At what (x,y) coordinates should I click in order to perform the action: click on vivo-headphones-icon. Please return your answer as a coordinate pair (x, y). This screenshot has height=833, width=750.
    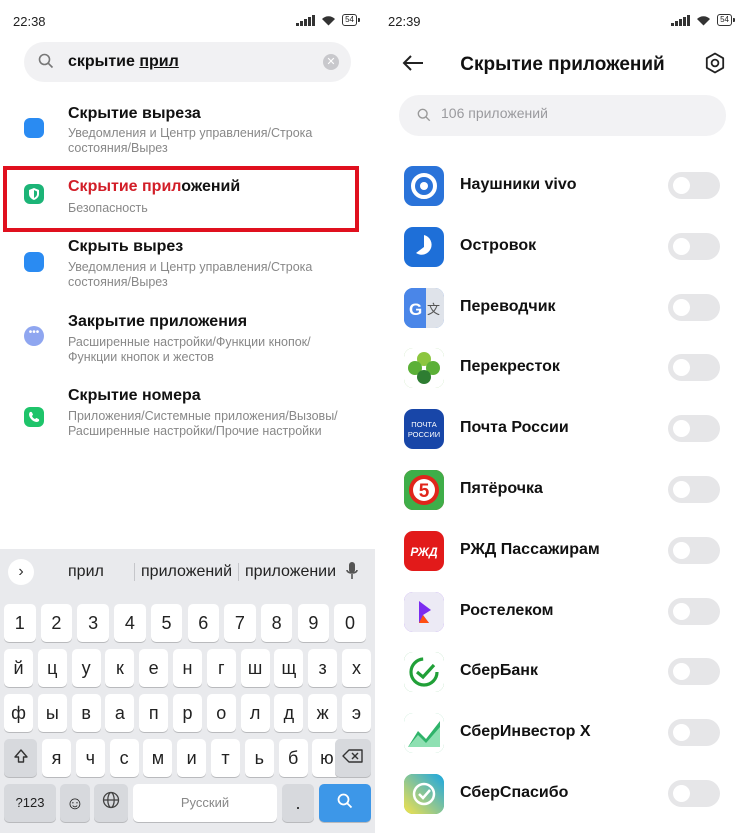
    Looking at the image, I should click on (424, 186).